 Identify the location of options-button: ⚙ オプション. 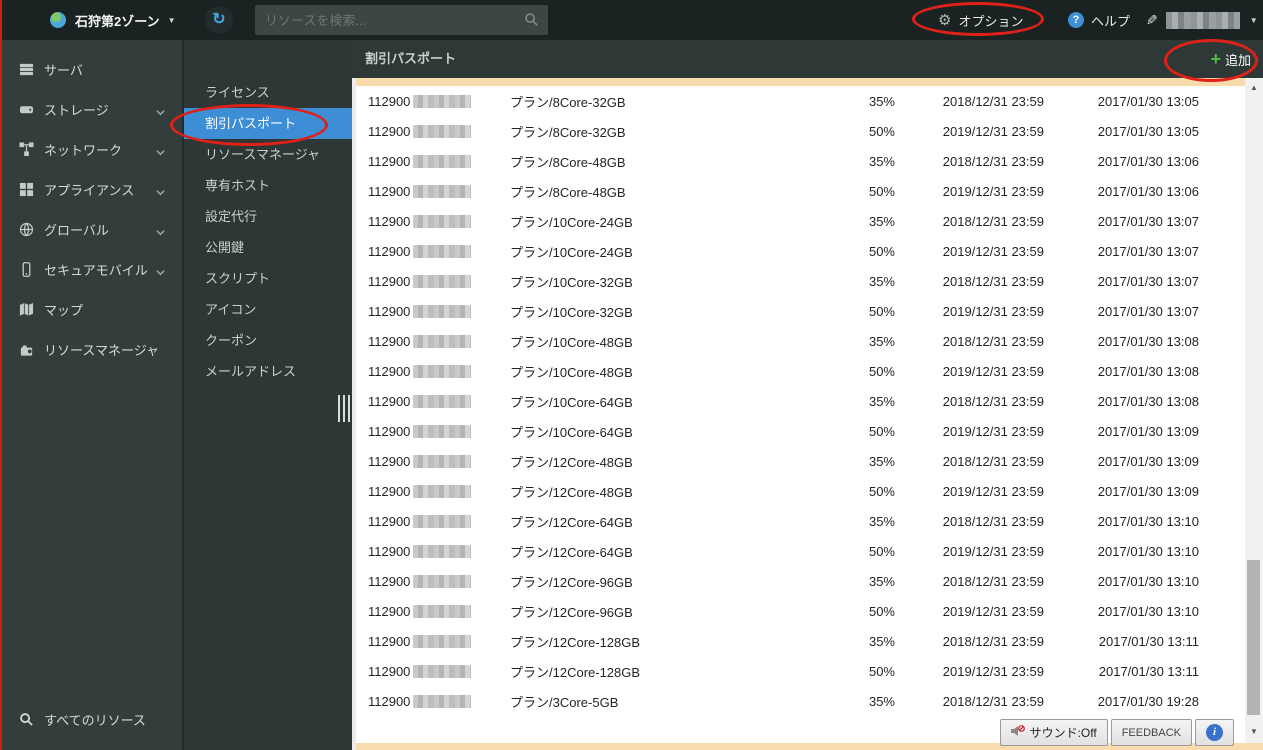
(980, 20).